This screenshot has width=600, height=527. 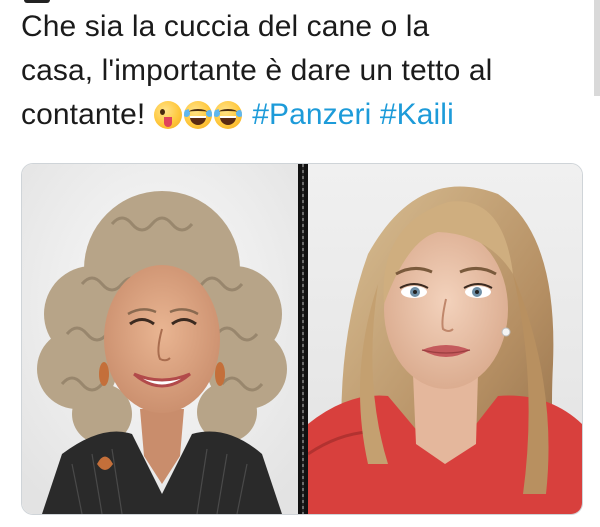 I want to click on post-text-line-1: Che sia la cuccia del cane o la, so click(x=225, y=26).